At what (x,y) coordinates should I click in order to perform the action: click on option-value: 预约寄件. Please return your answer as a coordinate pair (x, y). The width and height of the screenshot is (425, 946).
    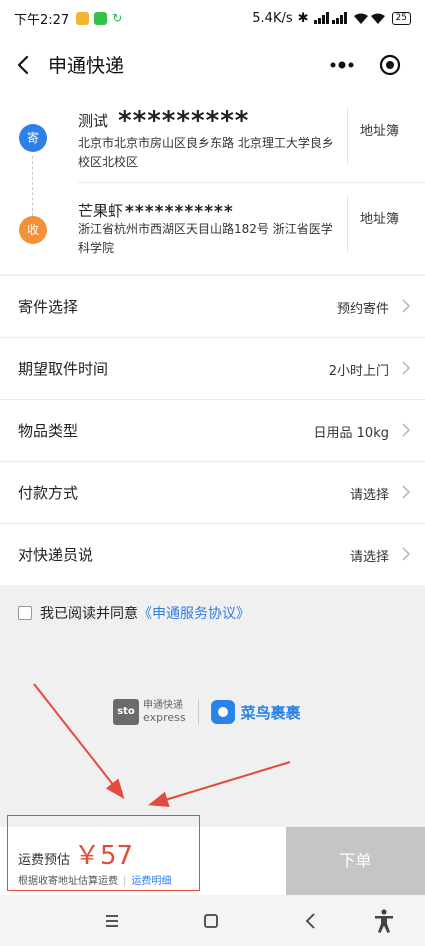
    Looking at the image, I should click on (362, 309).